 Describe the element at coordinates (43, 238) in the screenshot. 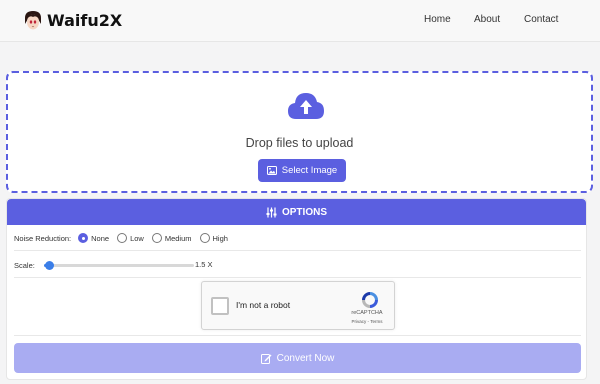

I see `noise-reduction-label: Noise Reduction:` at that location.